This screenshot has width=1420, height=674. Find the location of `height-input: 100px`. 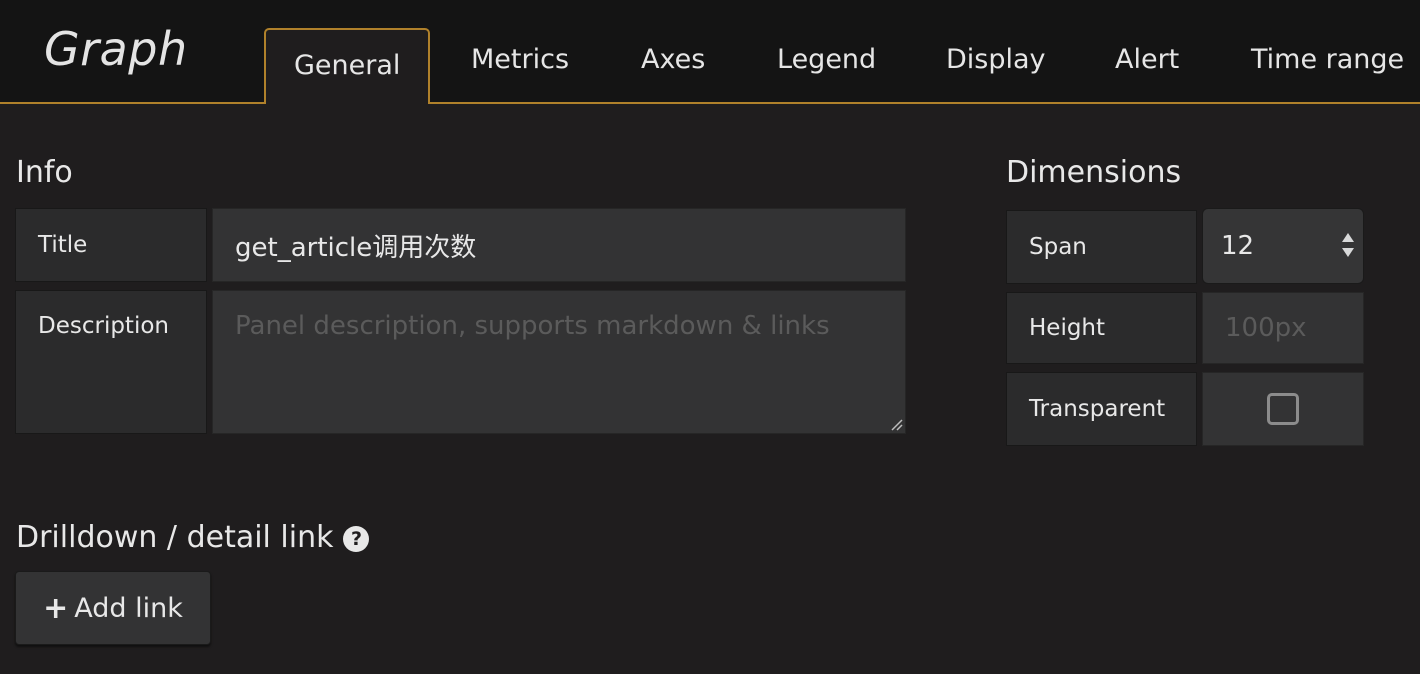

height-input: 100px is located at coordinates (1283, 328).